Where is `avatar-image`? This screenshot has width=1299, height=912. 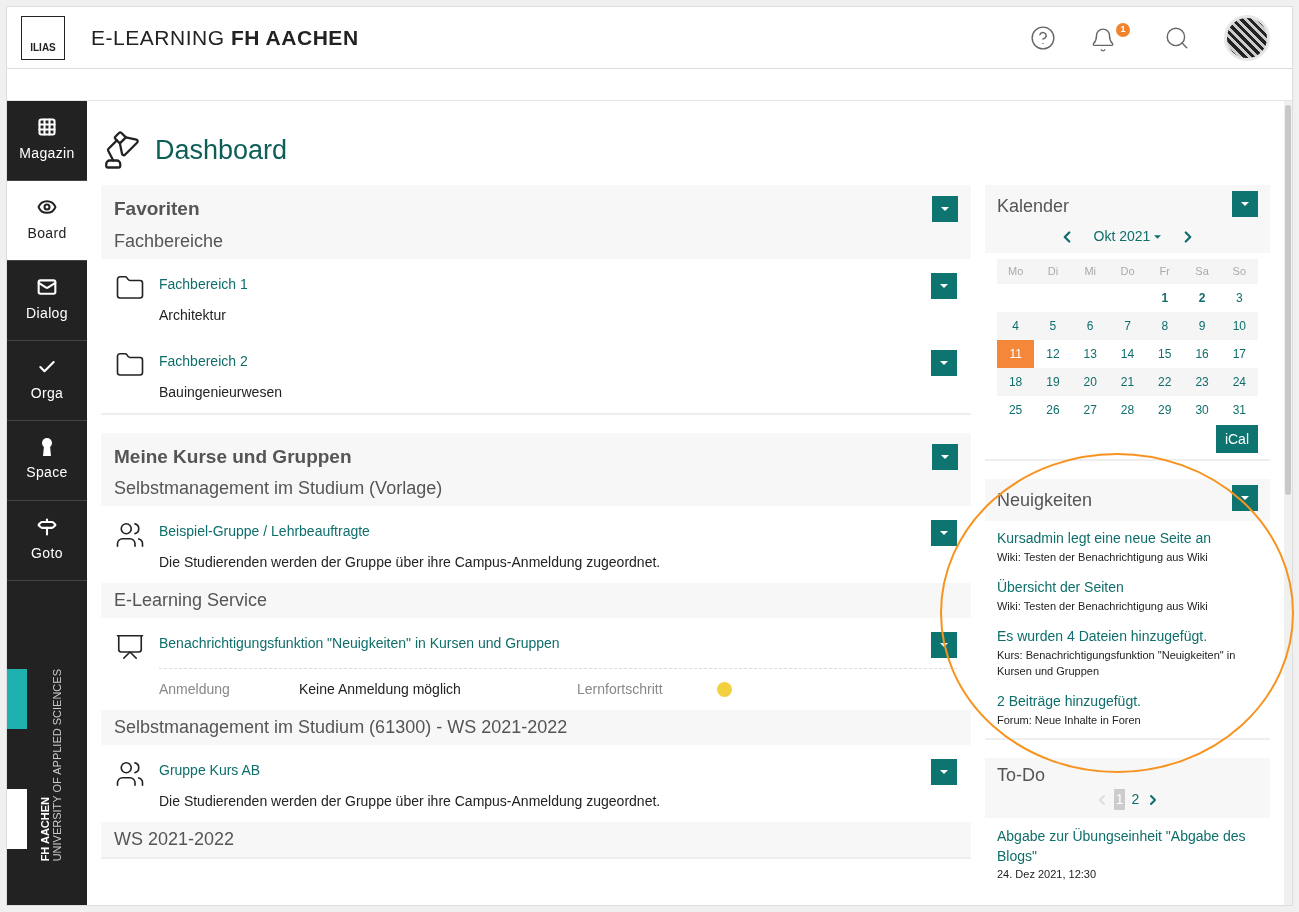 avatar-image is located at coordinates (1247, 37).